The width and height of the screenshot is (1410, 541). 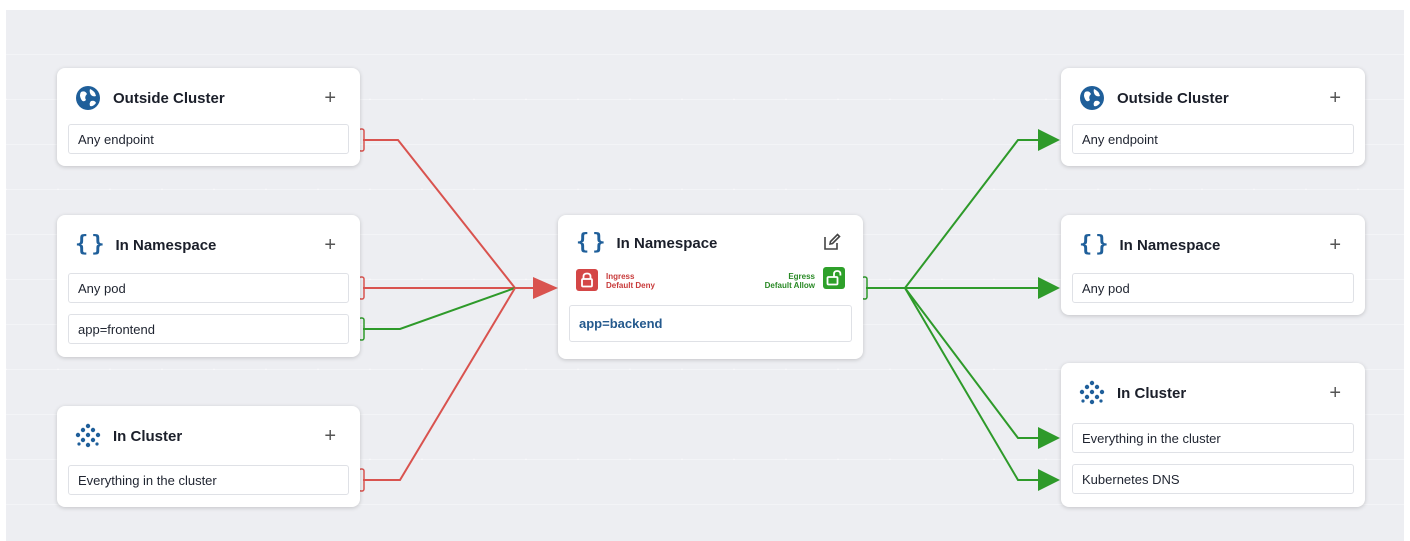 What do you see at coordinates (439, 308) in the screenshot?
I see `edge-namespace-frontend-allow` at bounding box center [439, 308].